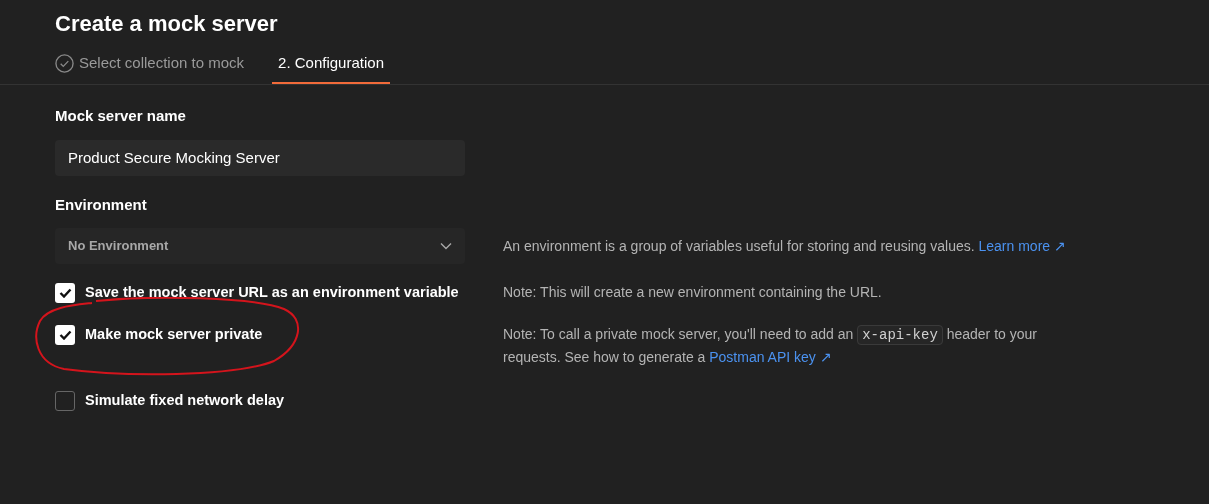  I want to click on checkbox-label: Save the mock server URL as an environment variable, so click(272, 292).